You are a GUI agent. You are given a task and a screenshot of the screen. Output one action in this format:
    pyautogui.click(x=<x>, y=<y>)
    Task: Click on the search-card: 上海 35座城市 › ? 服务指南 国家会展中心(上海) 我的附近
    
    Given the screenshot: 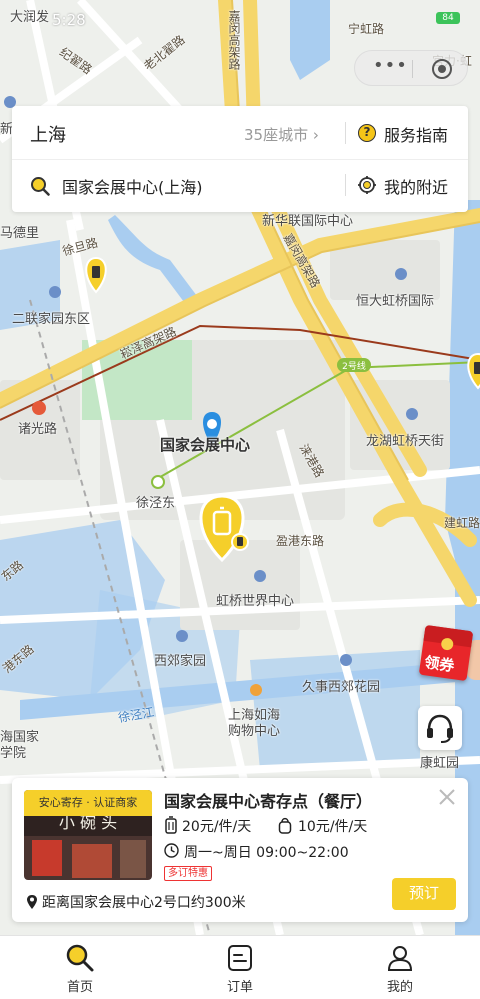 What is the action you would take?
    pyautogui.click(x=240, y=159)
    